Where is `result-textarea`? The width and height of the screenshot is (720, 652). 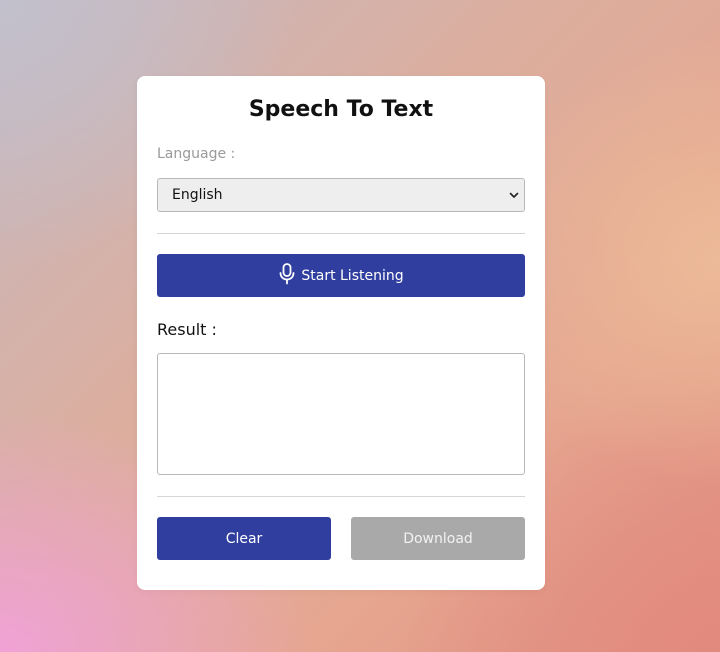 result-textarea is located at coordinates (341, 414).